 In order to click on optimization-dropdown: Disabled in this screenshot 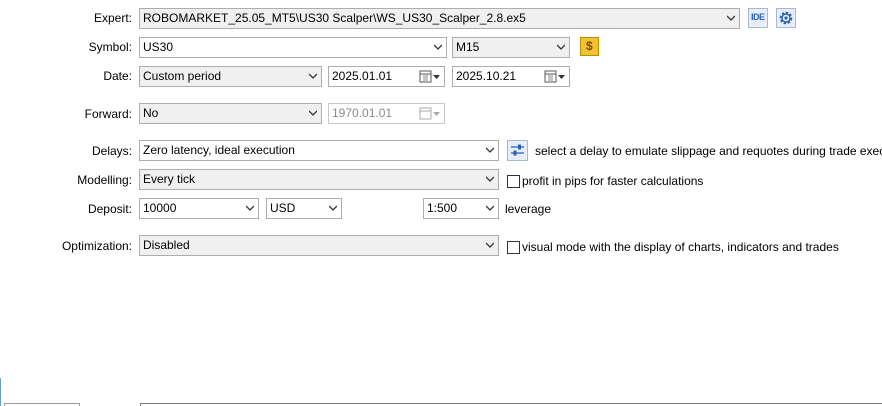, I will do `click(319, 245)`.